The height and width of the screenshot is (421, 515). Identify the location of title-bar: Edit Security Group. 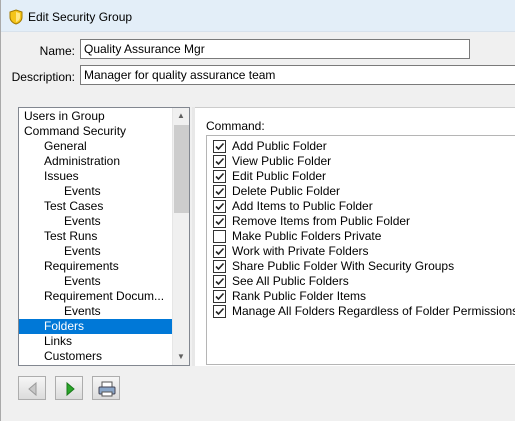
(258, 16).